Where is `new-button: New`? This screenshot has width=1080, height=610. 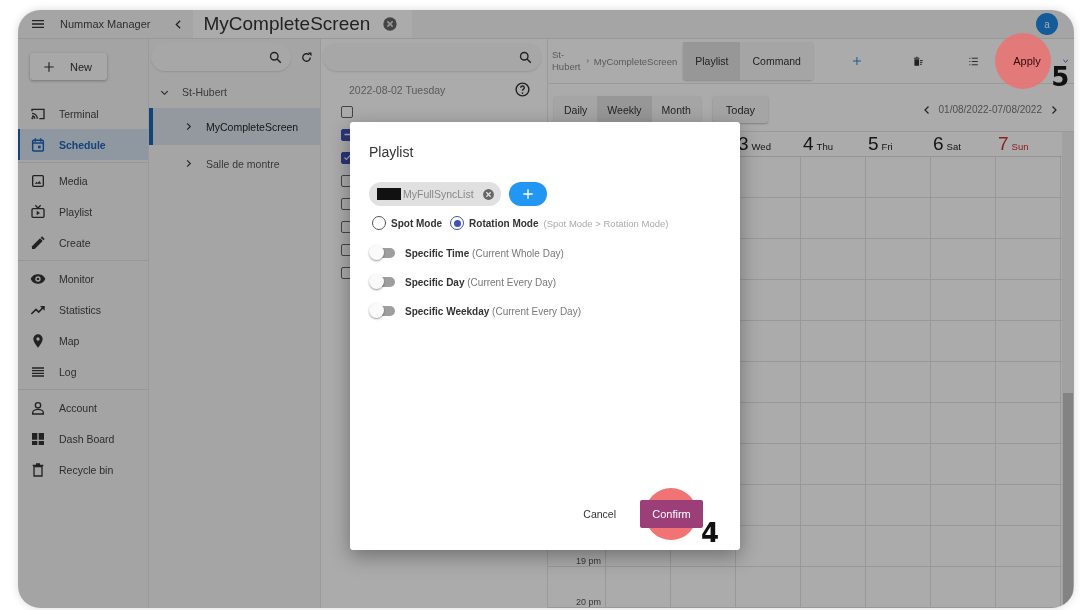 new-button: New is located at coordinates (68, 66).